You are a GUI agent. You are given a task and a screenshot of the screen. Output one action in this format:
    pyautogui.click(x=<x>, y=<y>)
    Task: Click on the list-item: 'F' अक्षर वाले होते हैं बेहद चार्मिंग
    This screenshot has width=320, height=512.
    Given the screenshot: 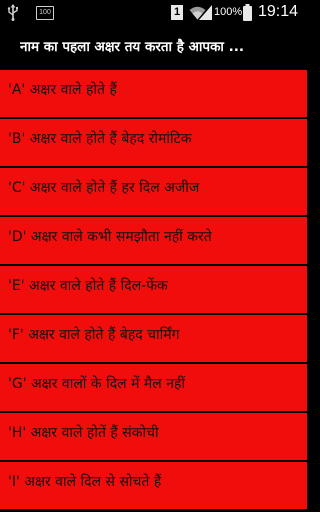 What is the action you would take?
    pyautogui.click(x=153, y=338)
    